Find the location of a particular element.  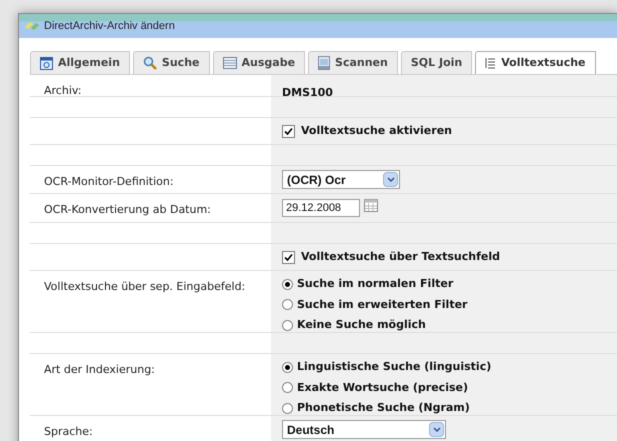

field-label: Archiv: is located at coordinates (63, 90).